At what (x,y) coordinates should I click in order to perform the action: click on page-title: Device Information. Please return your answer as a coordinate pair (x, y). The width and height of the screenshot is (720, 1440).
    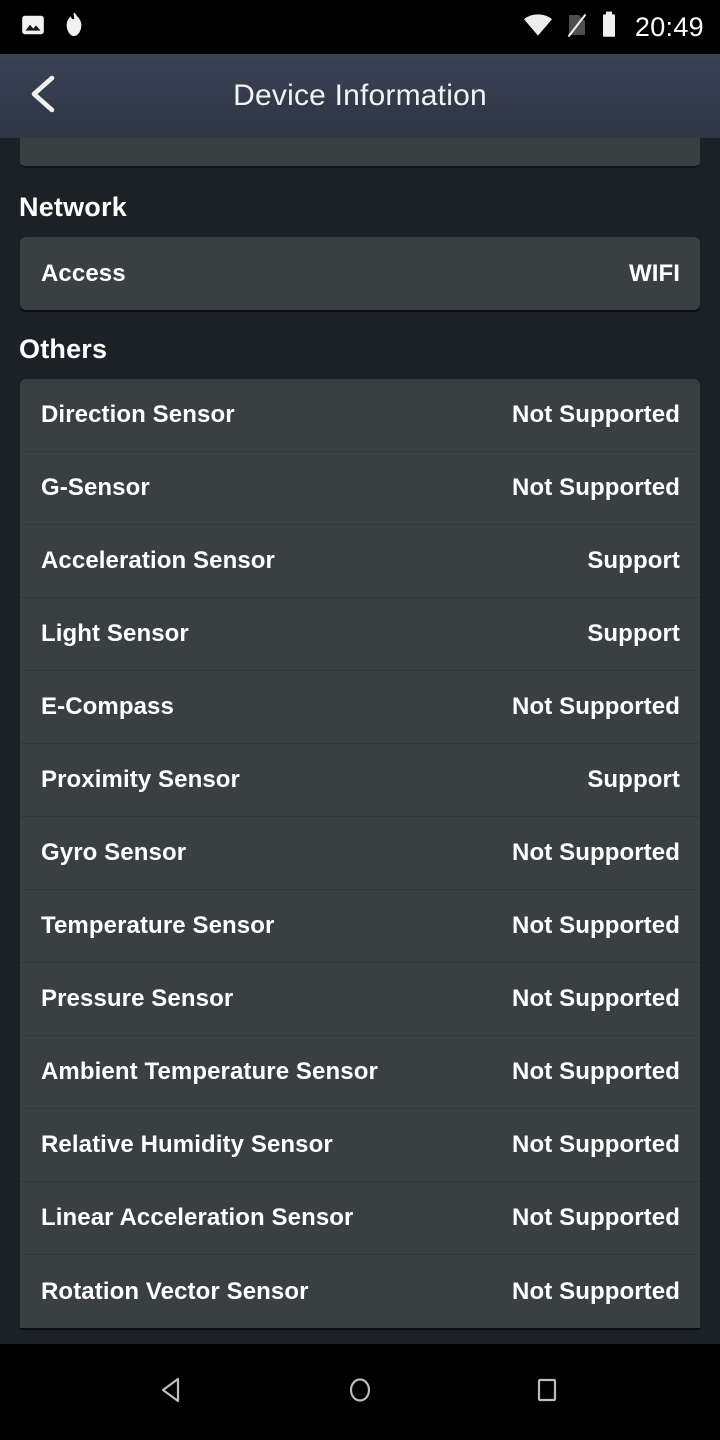
    Looking at the image, I should click on (360, 95).